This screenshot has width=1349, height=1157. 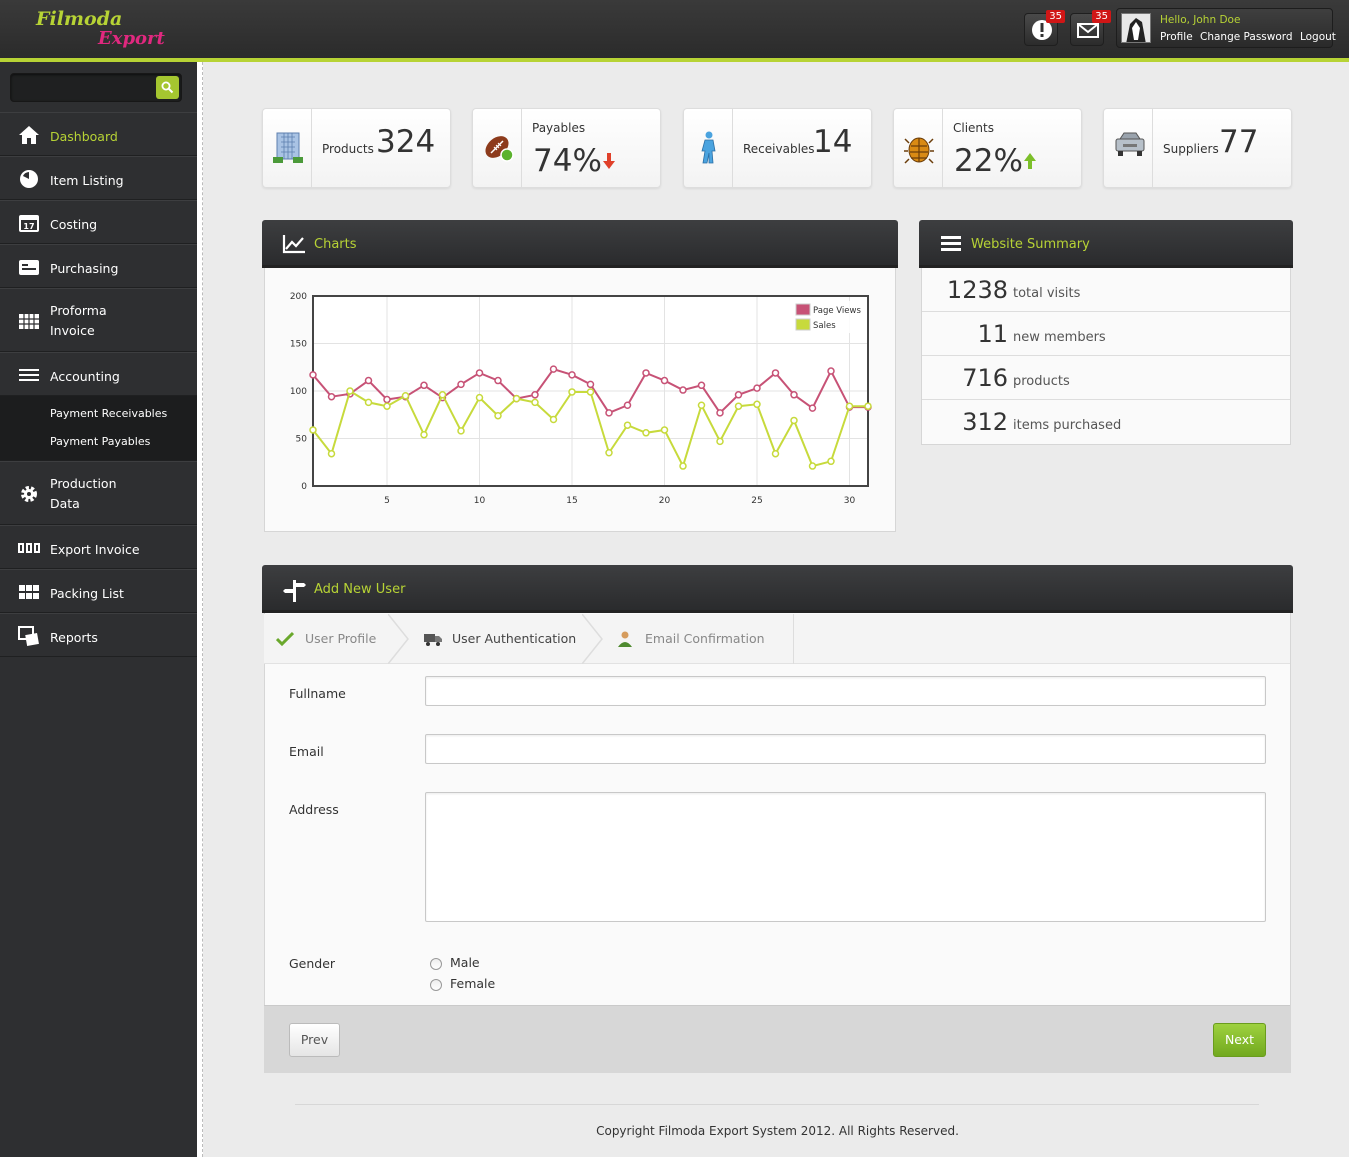 What do you see at coordinates (337, 639) in the screenshot?
I see `tab-user-profile: User Profile` at bounding box center [337, 639].